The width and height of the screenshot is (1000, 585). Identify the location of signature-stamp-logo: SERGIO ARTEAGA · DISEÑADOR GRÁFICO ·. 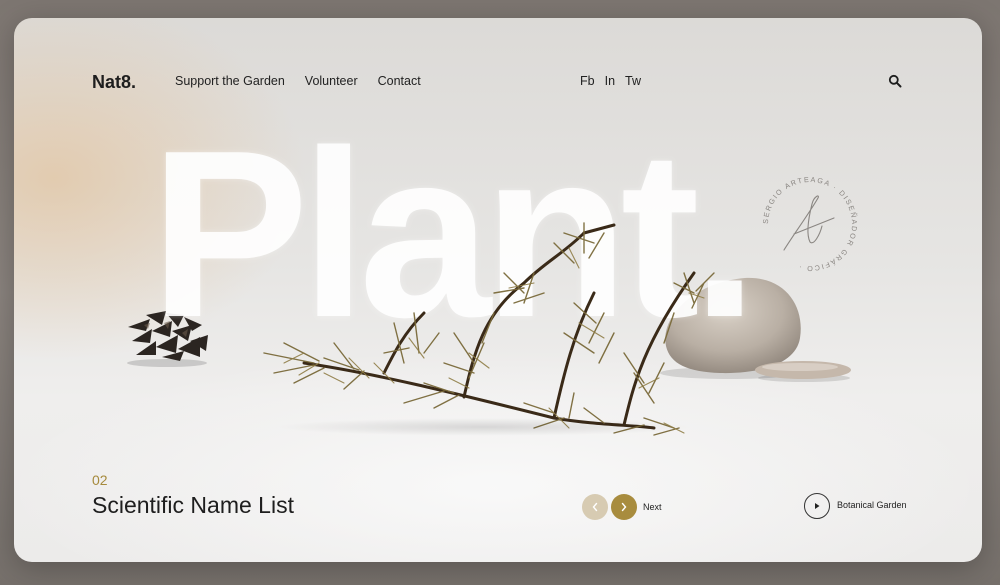
(810, 224).